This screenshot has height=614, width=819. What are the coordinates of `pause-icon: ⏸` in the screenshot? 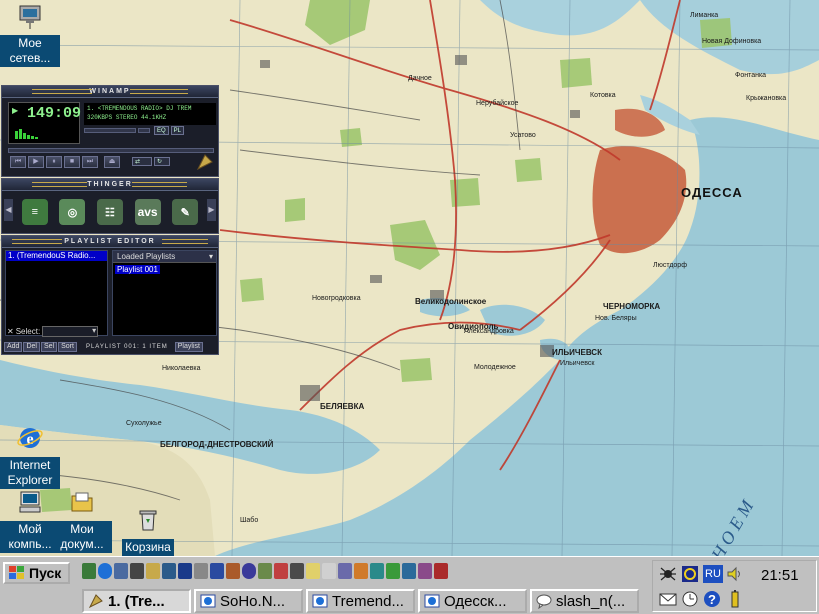 It's located at (54, 162).